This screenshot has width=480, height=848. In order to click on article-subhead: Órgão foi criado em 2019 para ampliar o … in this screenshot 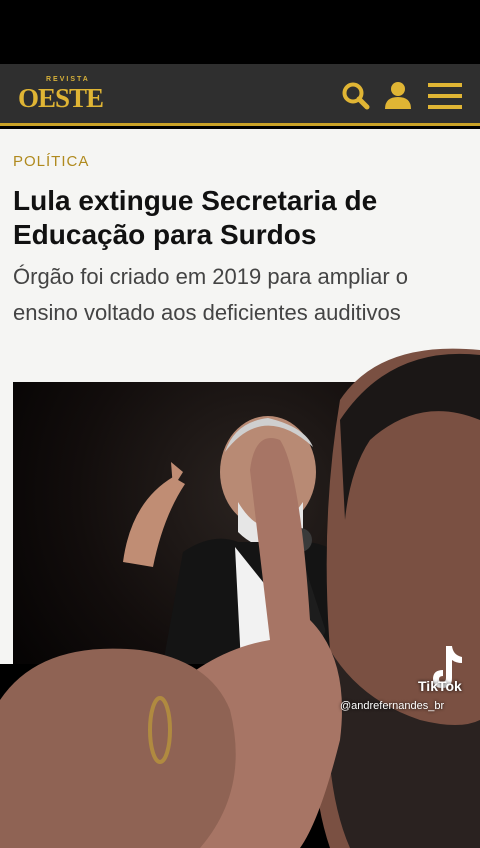, I will do `click(210, 294)`.